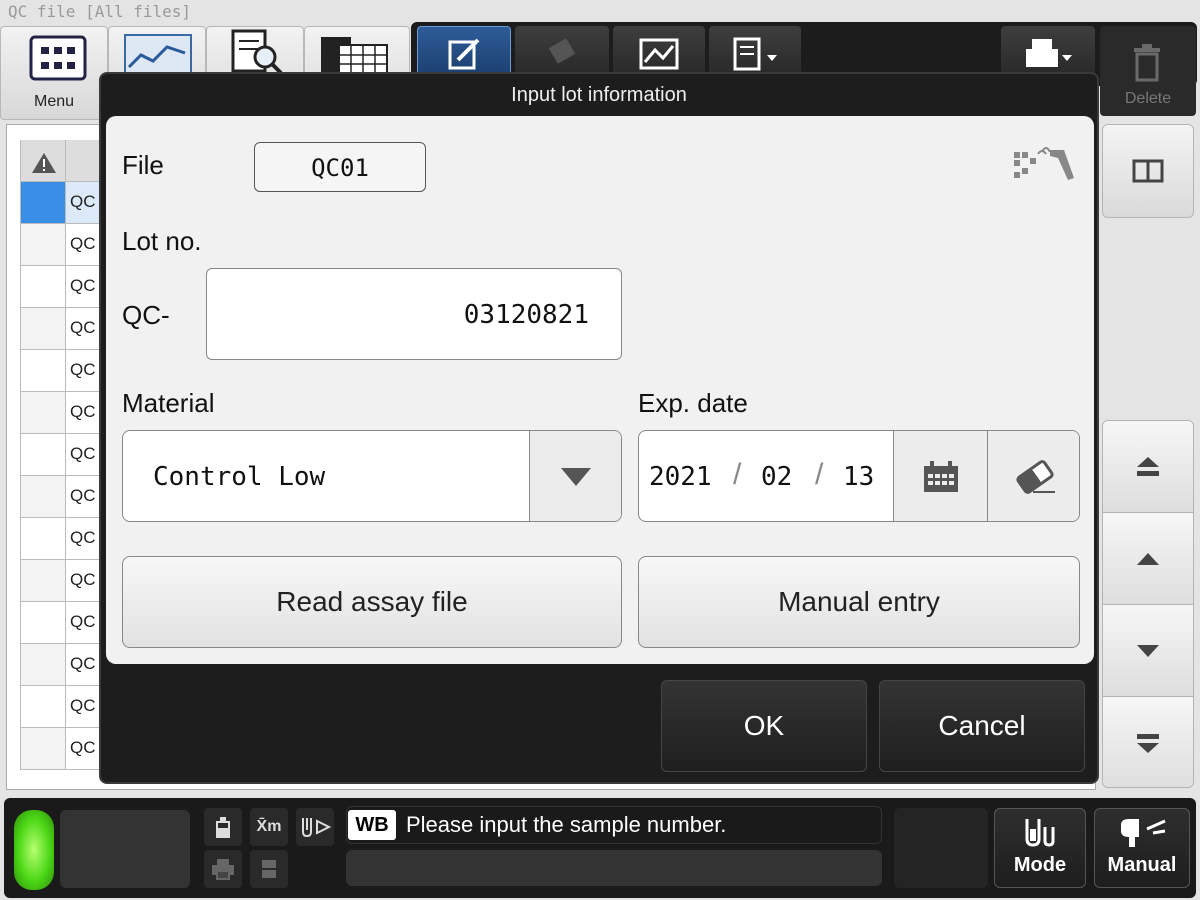  What do you see at coordinates (859, 602) in the screenshot?
I see `manual-entry-button: Manual entry` at bounding box center [859, 602].